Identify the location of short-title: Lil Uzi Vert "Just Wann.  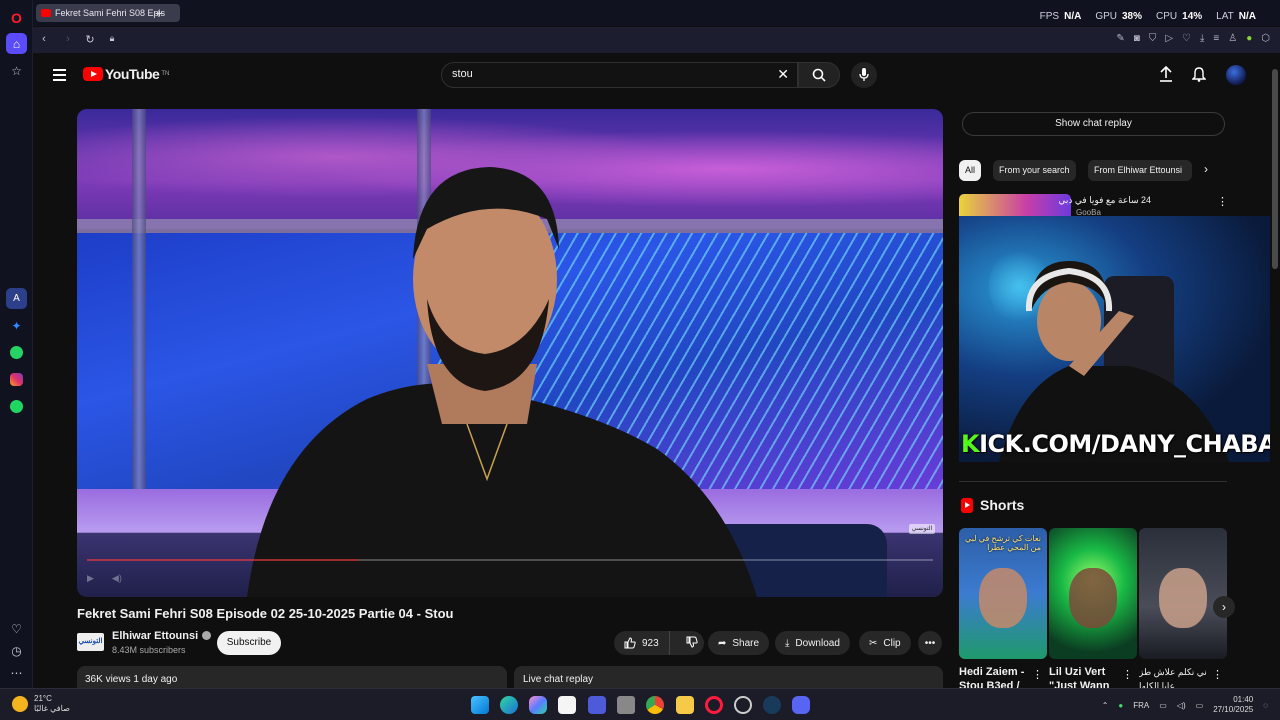
(1084, 676).